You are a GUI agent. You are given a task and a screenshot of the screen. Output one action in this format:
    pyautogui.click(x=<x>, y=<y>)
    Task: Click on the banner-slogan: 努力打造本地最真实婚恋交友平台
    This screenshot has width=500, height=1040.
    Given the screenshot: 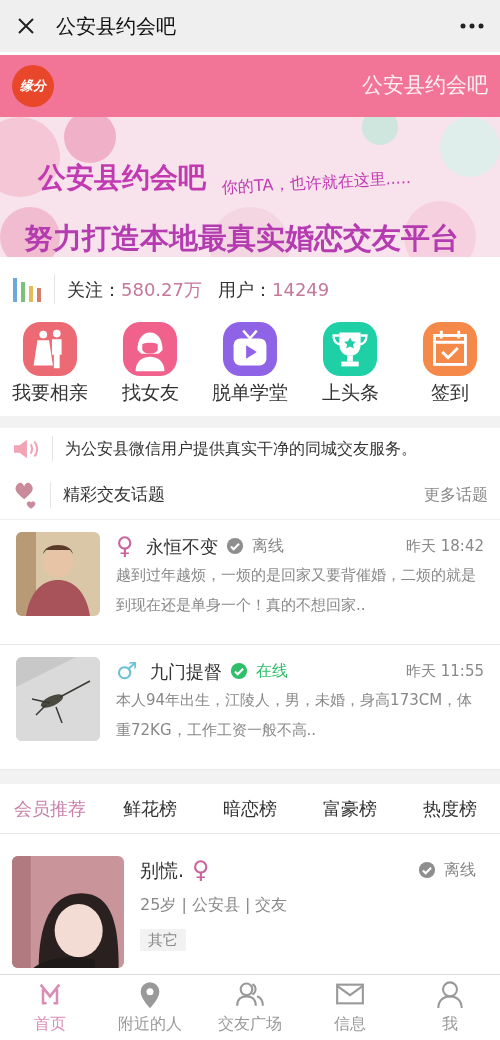 What is the action you would take?
    pyautogui.click(x=241, y=238)
    